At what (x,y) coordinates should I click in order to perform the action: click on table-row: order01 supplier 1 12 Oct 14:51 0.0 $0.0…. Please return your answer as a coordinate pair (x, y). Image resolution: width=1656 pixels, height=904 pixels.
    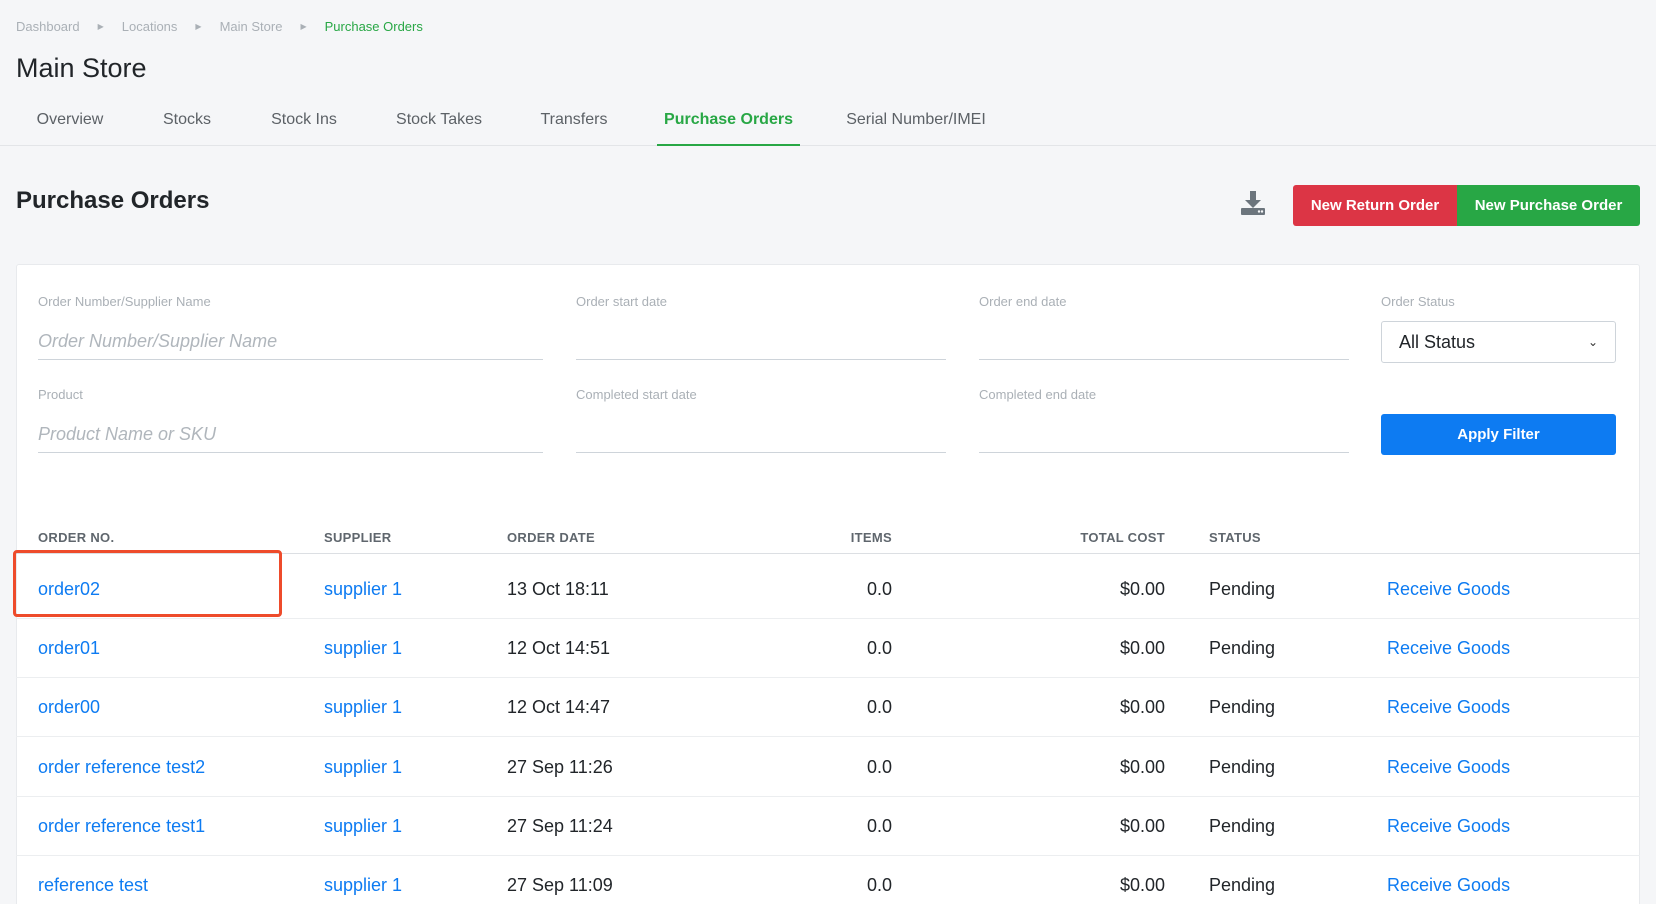
    Looking at the image, I should click on (828, 648).